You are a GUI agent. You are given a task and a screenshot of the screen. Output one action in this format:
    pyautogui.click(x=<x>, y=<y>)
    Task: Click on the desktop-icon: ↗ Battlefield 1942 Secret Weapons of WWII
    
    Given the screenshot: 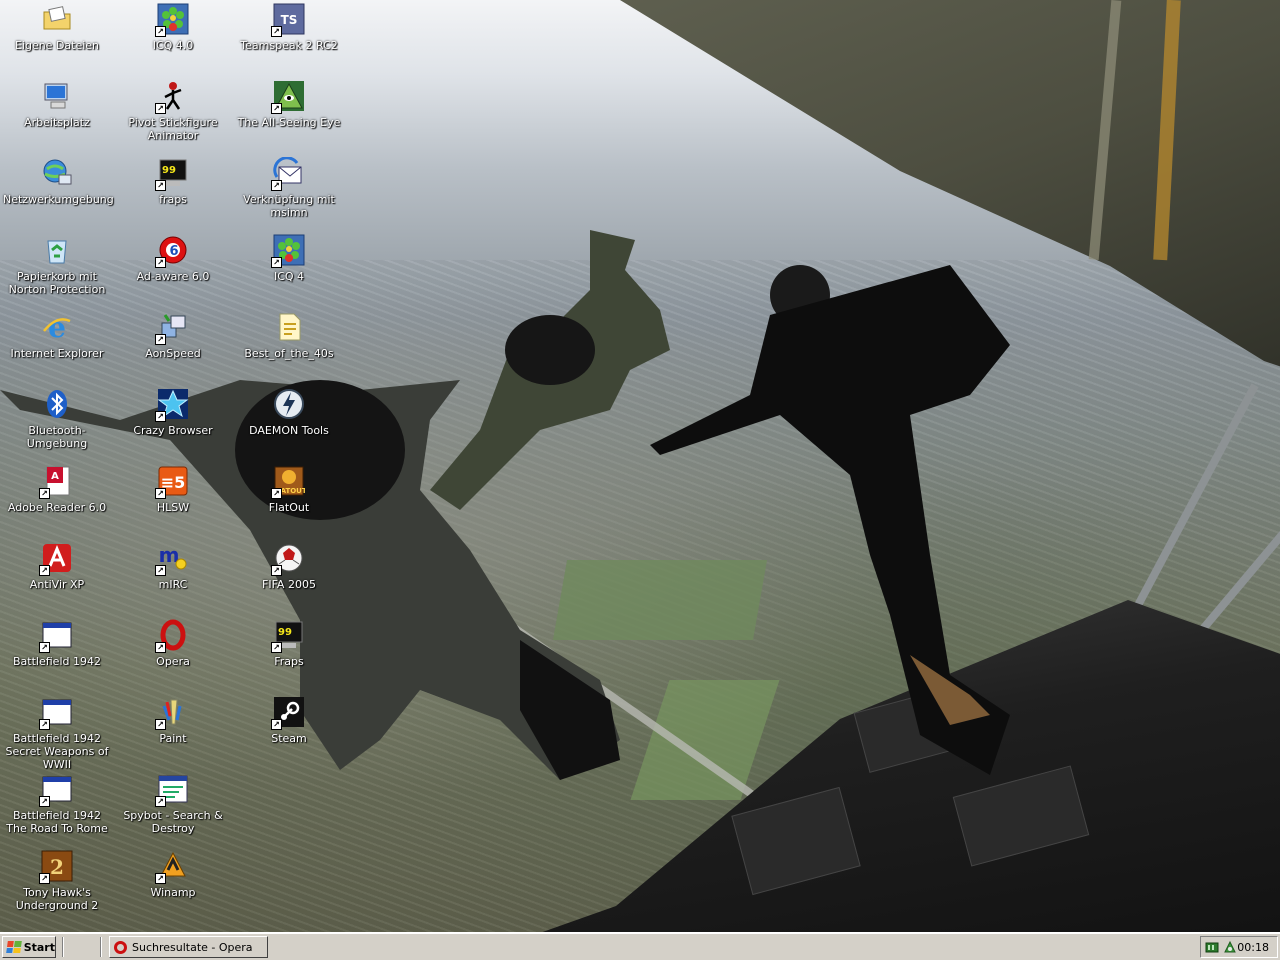 What is the action you would take?
    pyautogui.click(x=57, y=733)
    